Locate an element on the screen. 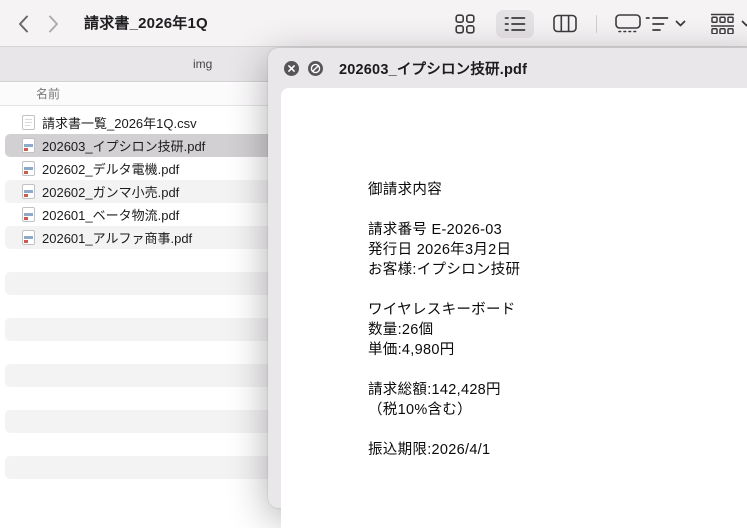 This screenshot has width=747, height=528. group-menu-button is located at coordinates (665, 23).